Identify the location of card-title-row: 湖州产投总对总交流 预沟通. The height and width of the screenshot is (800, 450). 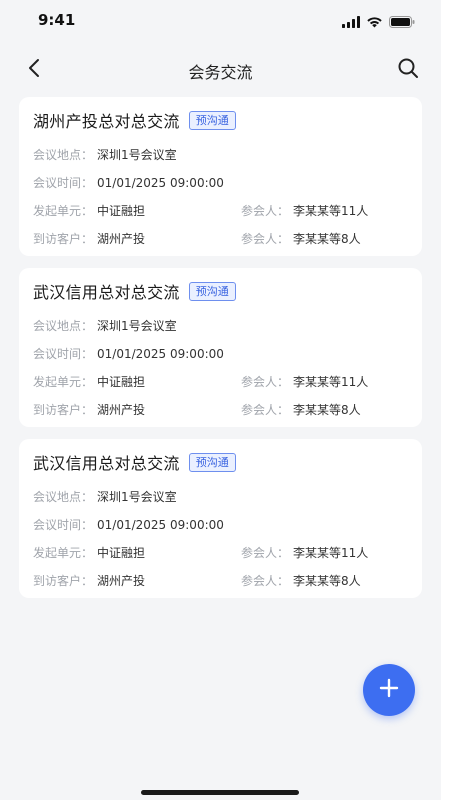
(134, 120).